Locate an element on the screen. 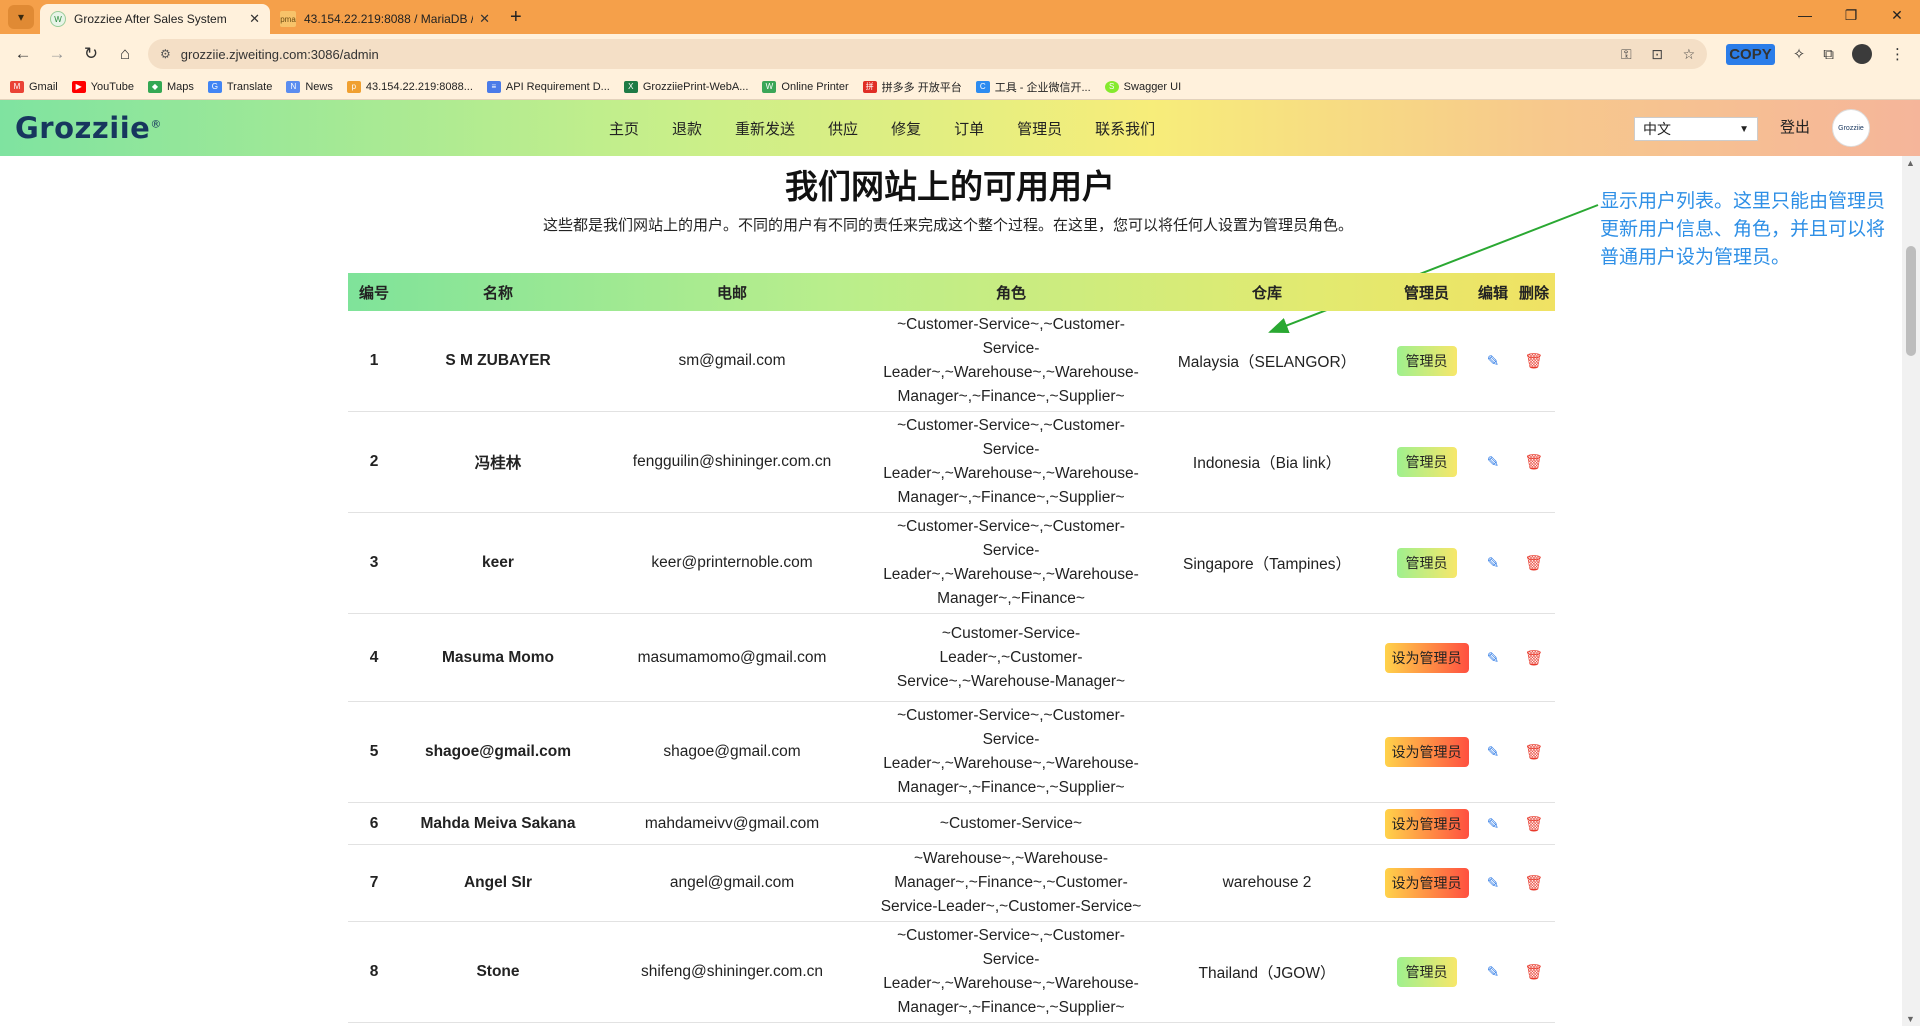 The width and height of the screenshot is (1920, 1034). back-arrow-icon: ← is located at coordinates (23, 54).